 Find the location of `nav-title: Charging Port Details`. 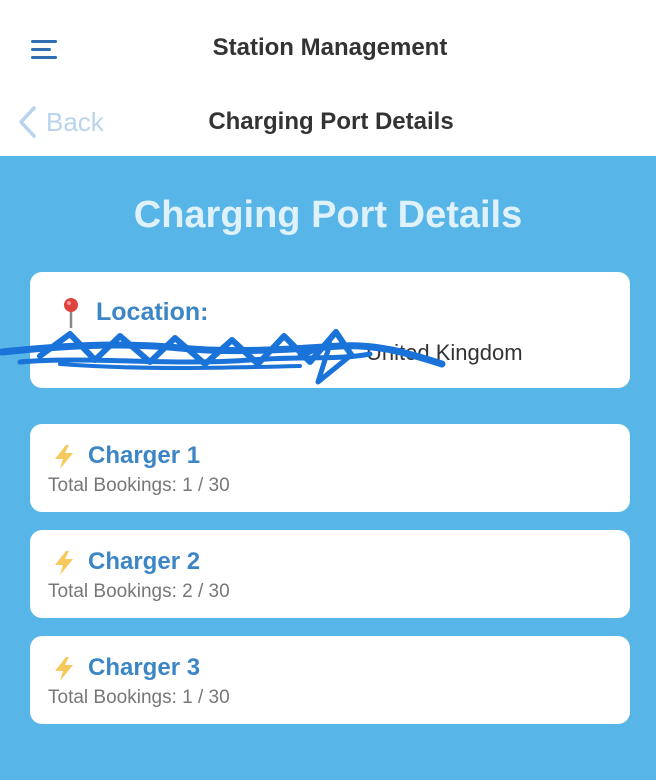

nav-title: Charging Port Details is located at coordinates (331, 121).